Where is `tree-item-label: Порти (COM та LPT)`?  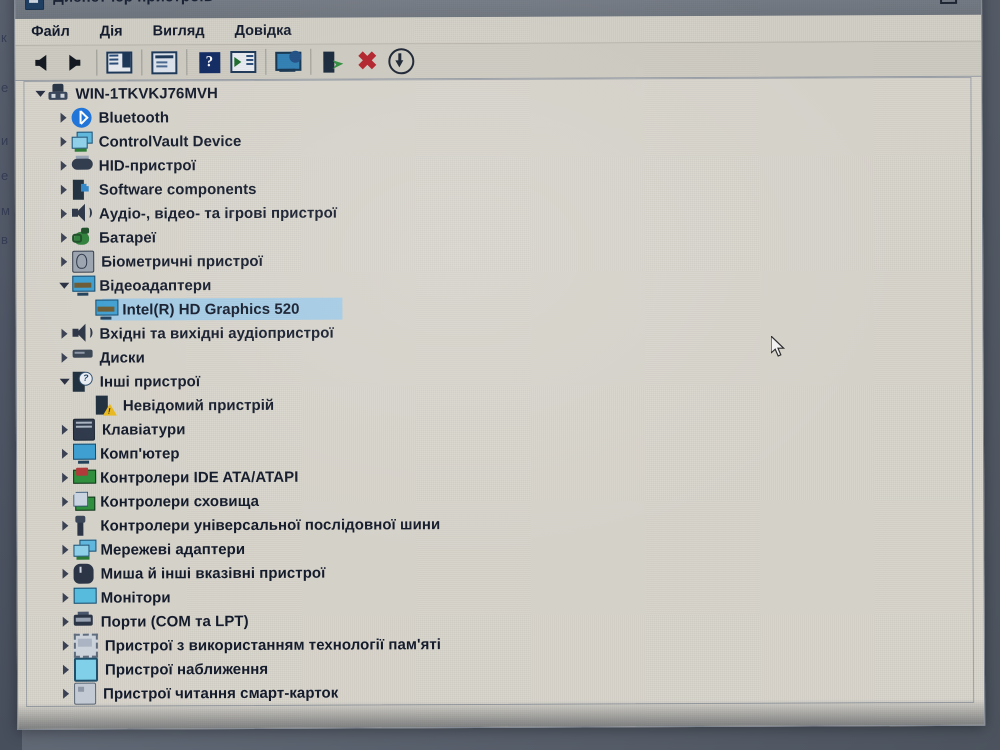
tree-item-label: Порти (COM та LPT) is located at coordinates (174, 621).